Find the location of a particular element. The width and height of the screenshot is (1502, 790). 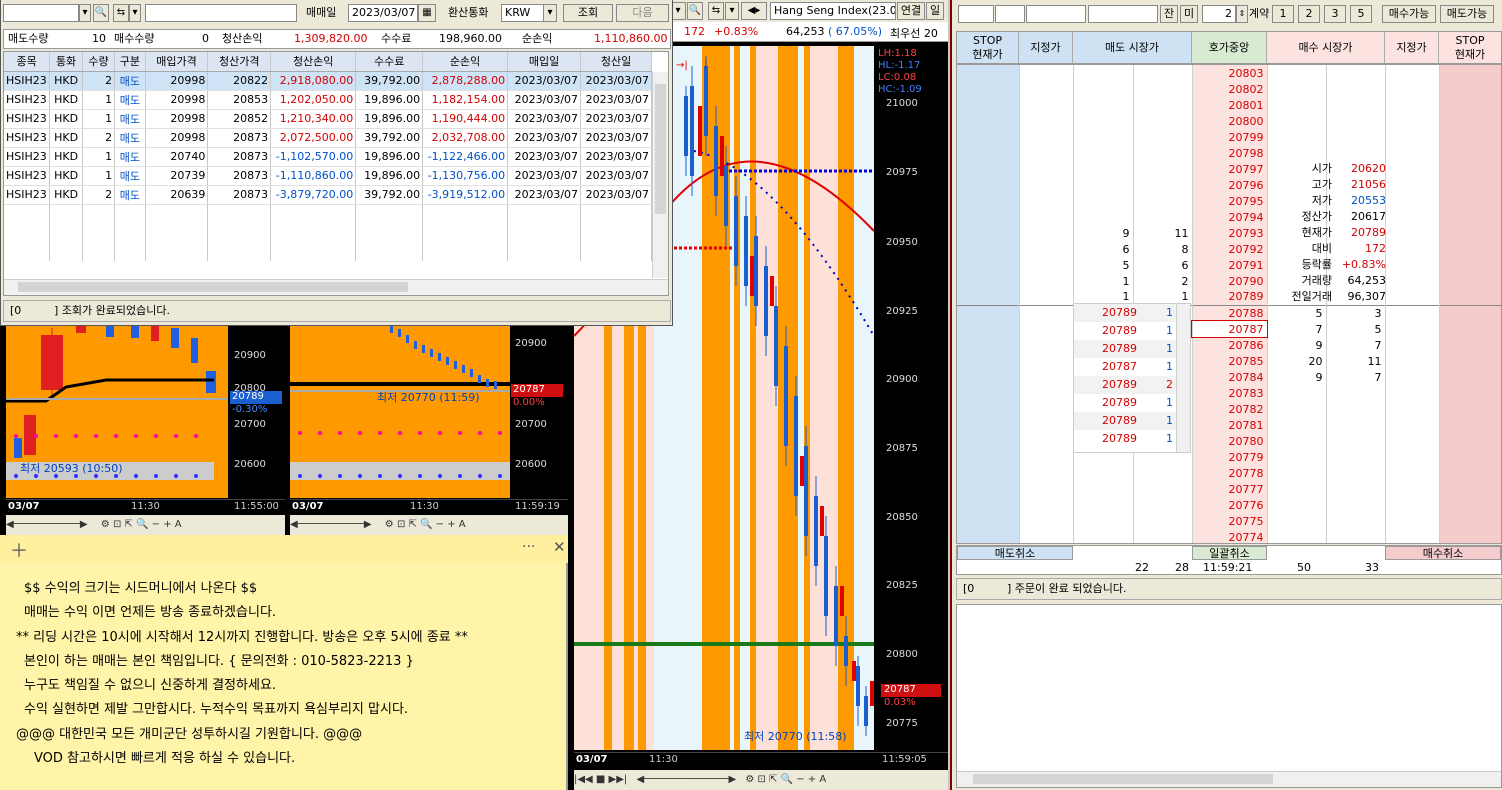

col-header: 청산가격 is located at coordinates (239, 62).